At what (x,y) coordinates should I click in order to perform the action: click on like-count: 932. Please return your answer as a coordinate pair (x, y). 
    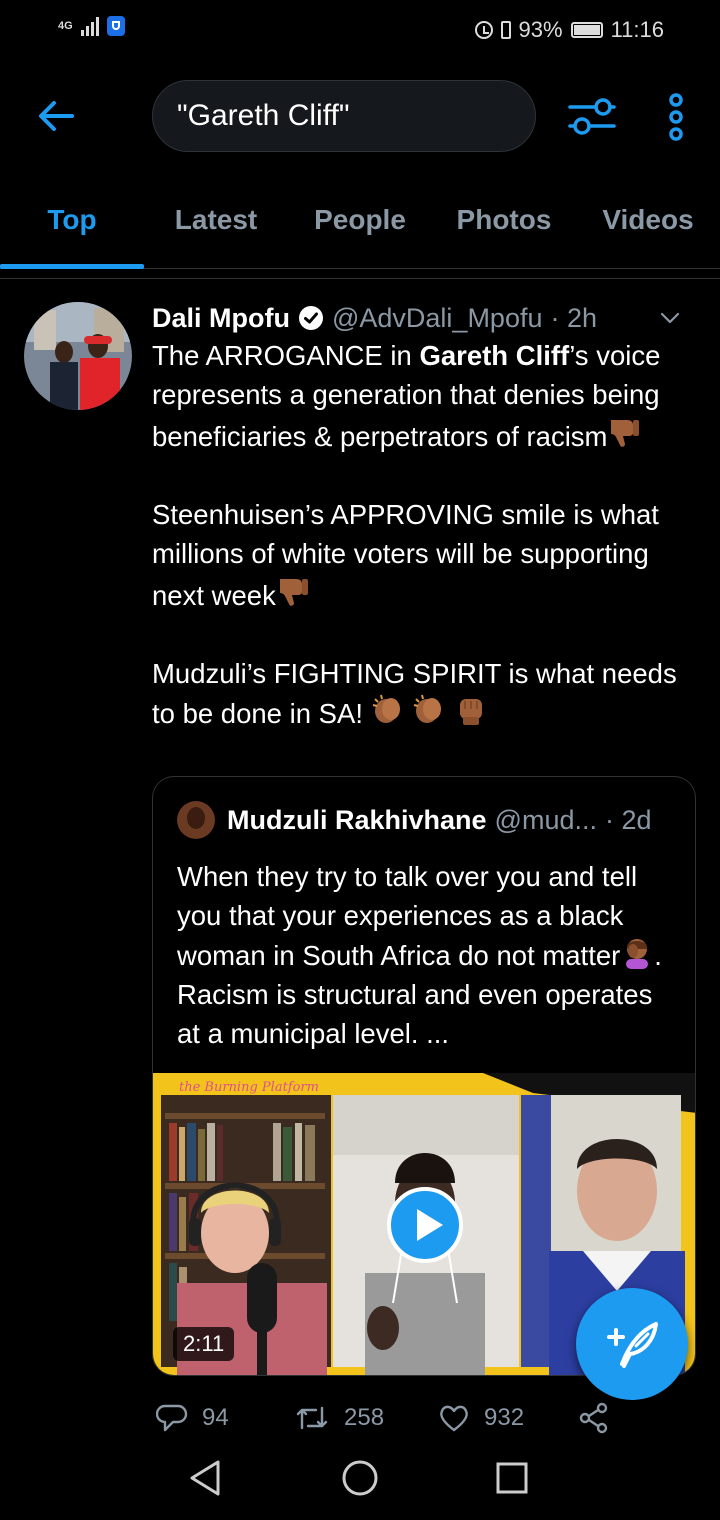
    Looking at the image, I should click on (504, 1417).